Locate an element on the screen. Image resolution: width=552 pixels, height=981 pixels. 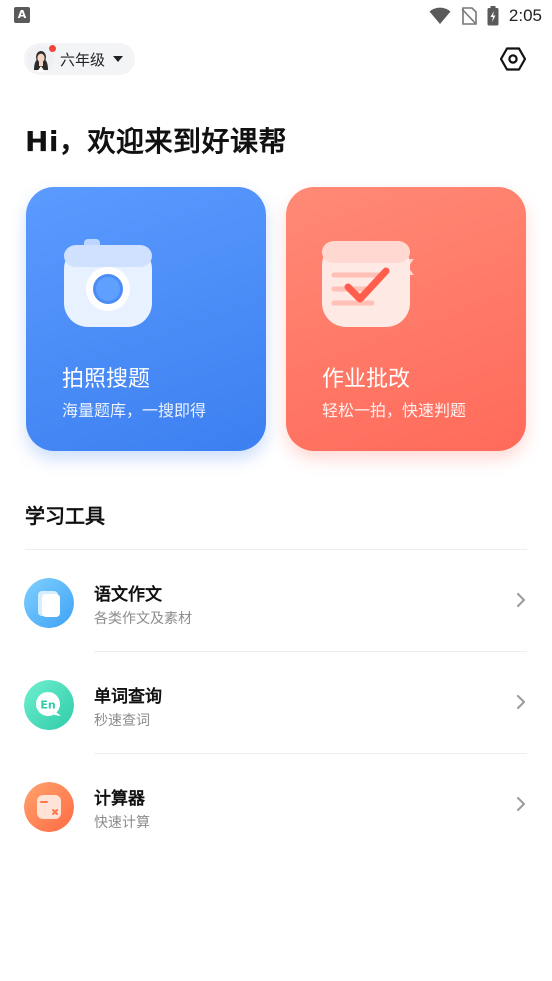
tool-desc: 各类作文及素材 is located at coordinates (143, 619).